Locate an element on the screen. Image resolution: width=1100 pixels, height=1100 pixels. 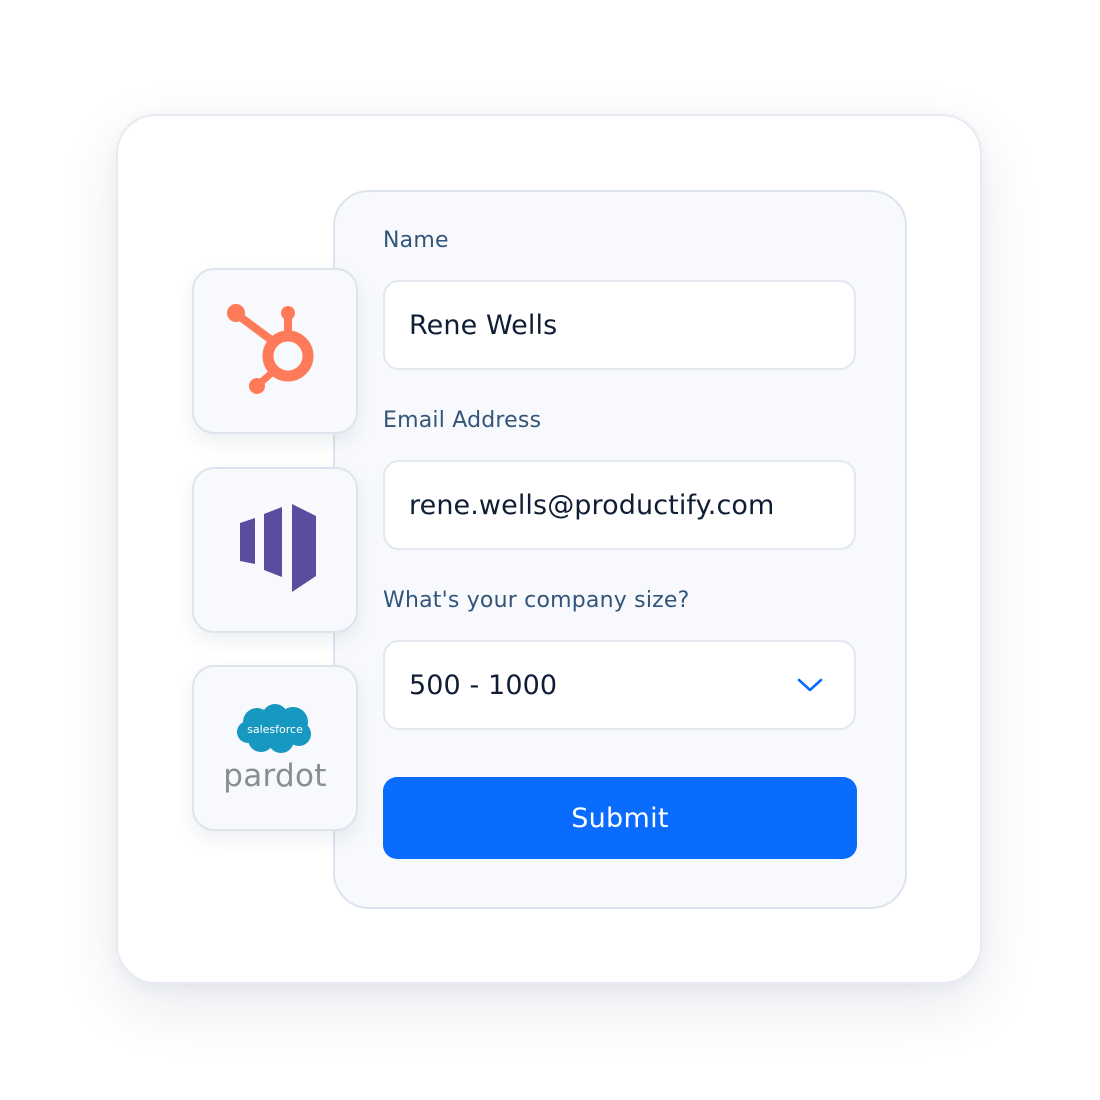
pardot-tile: salesforce pardot is located at coordinates (275, 748).